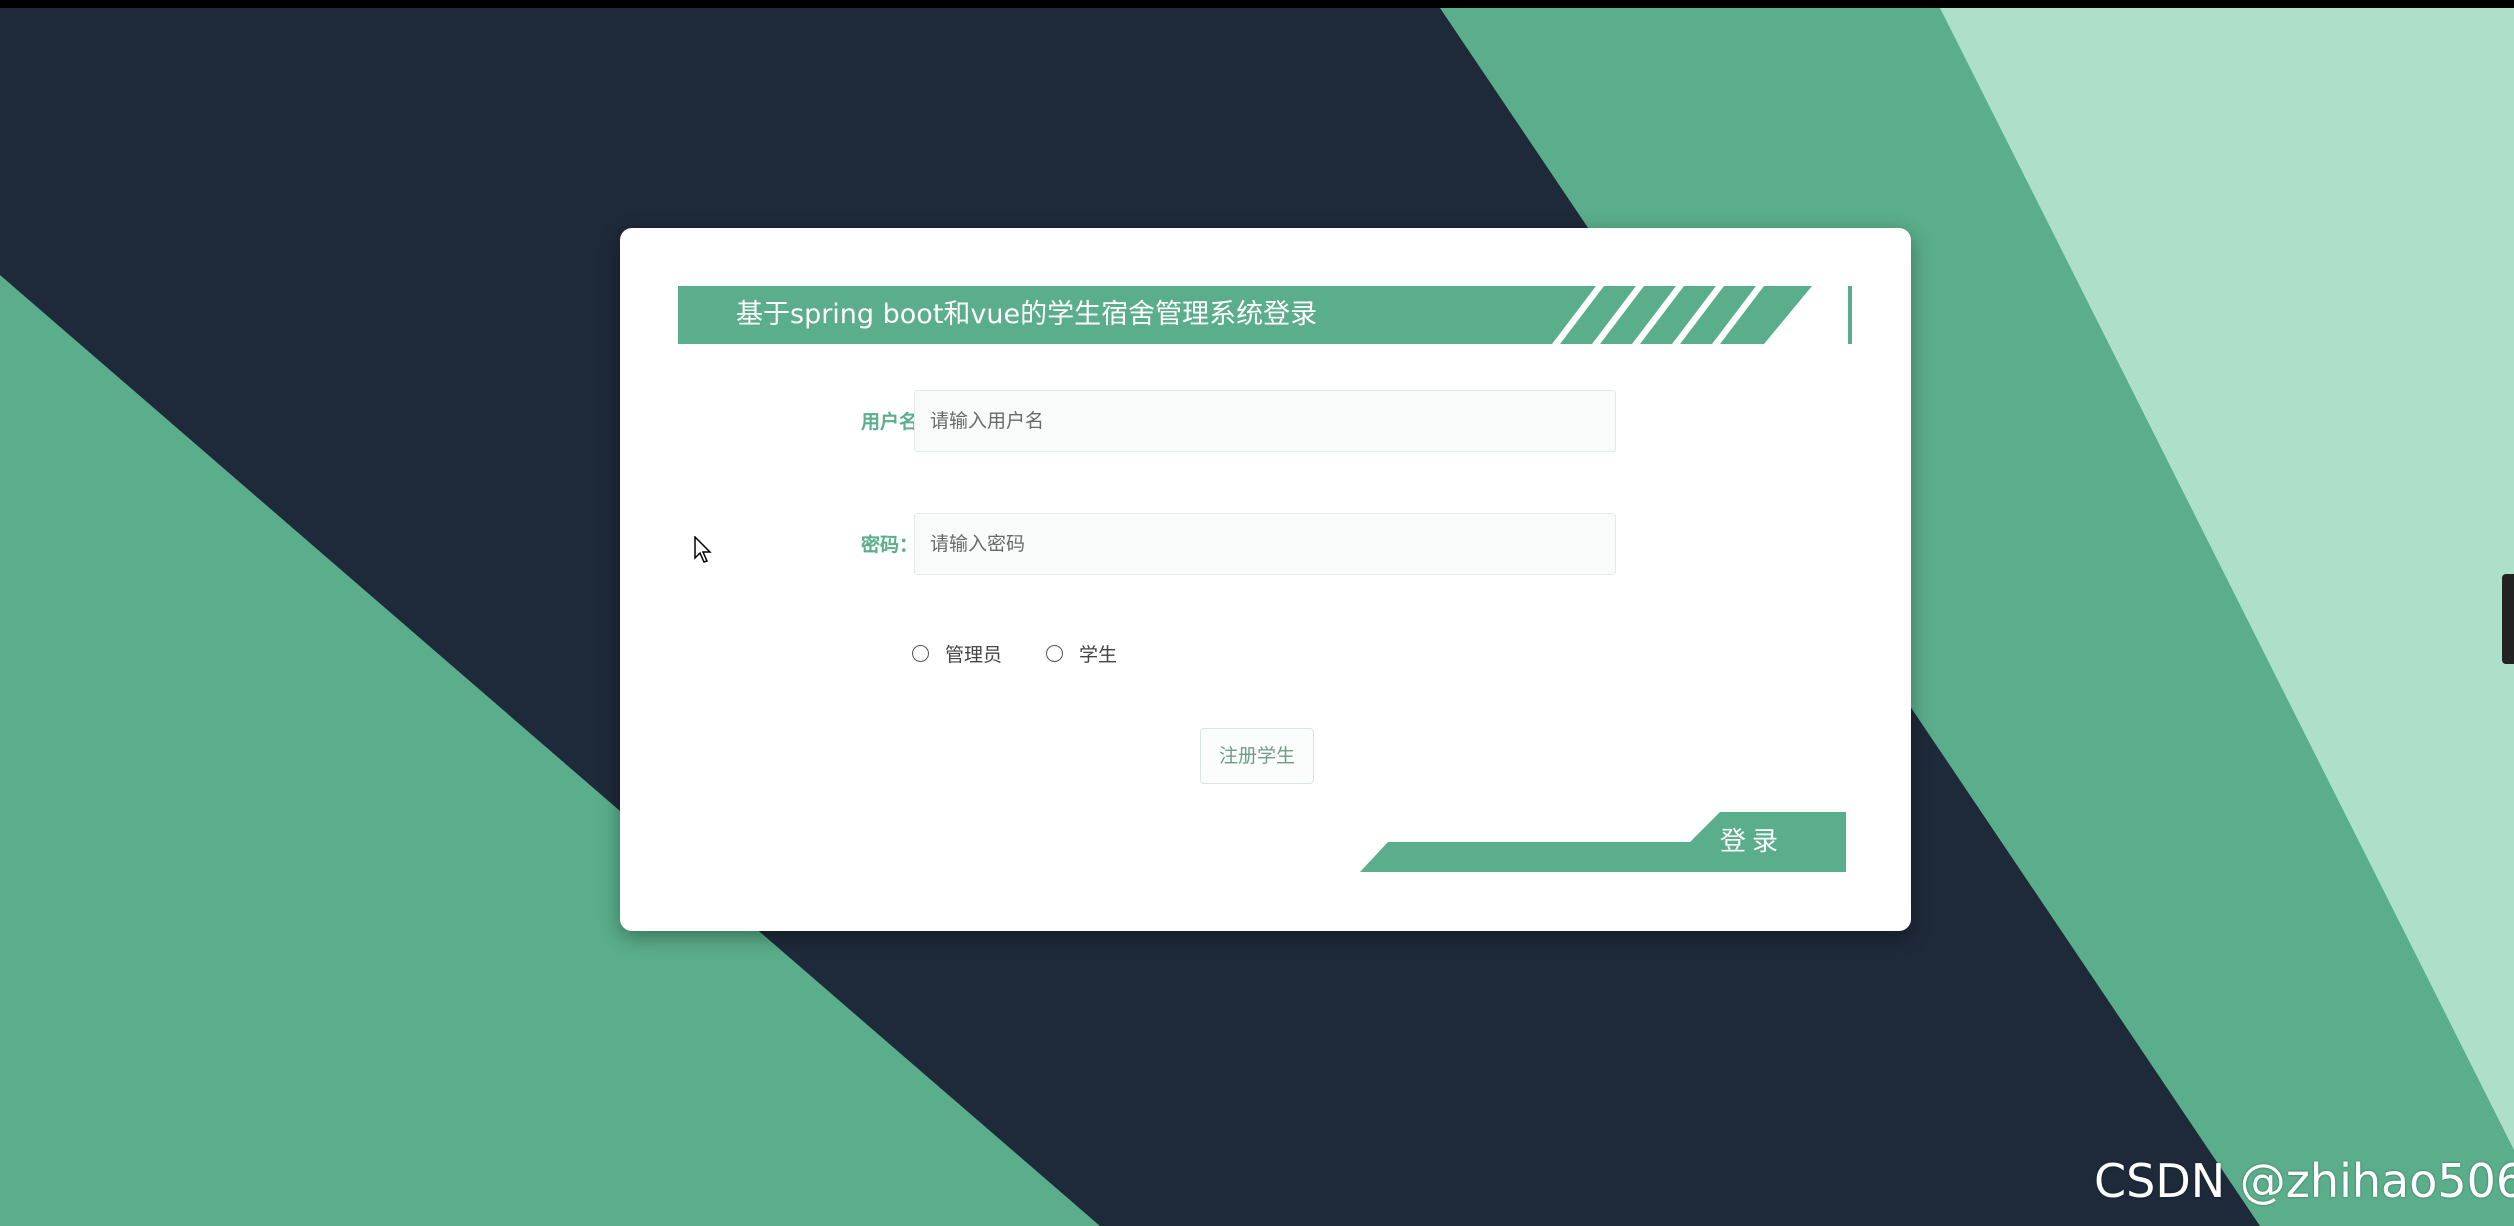  I want to click on role-label-admin: 管理员, so click(974, 654).